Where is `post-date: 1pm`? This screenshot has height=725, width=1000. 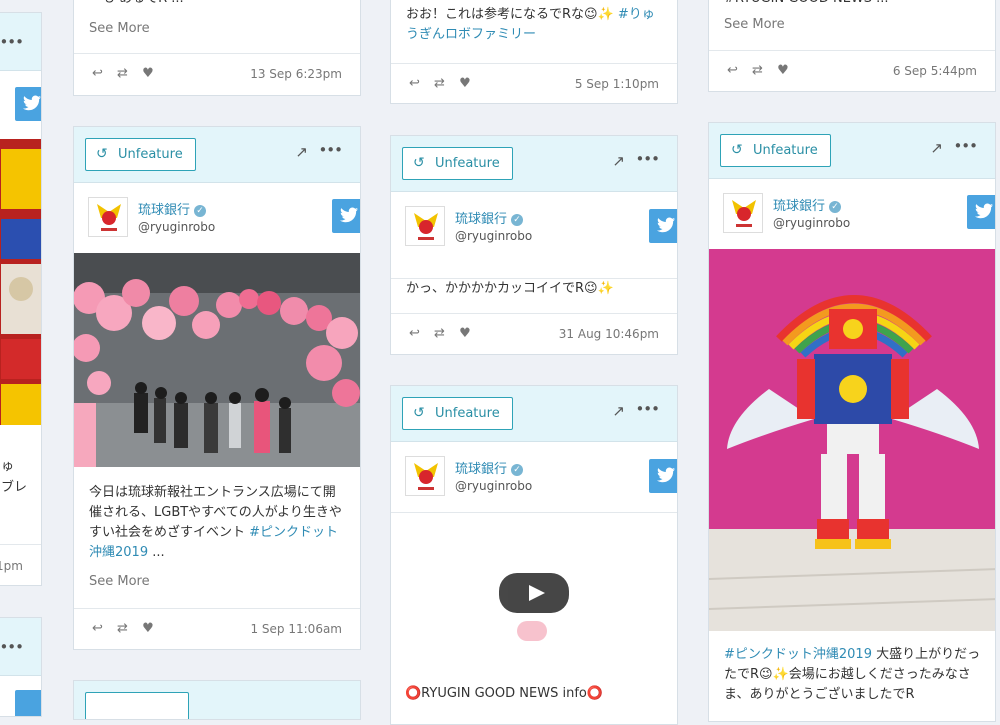
post-date: 1pm is located at coordinates (11, 566).